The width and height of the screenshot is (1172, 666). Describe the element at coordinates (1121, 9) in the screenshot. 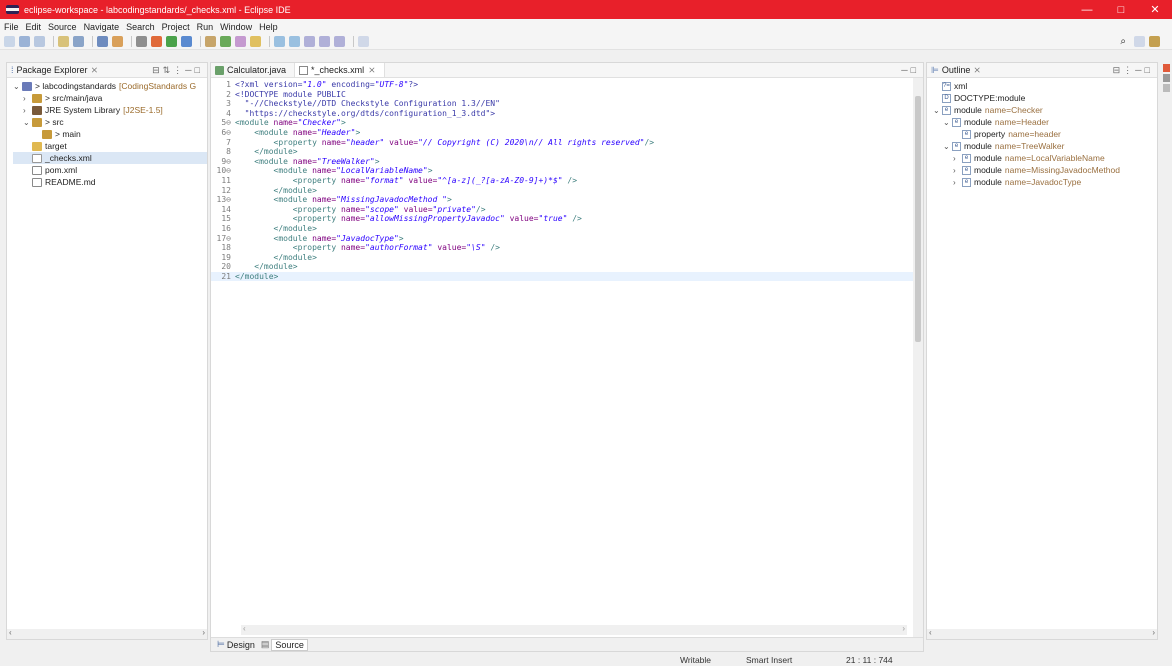

I see `maximize-button: □` at that location.